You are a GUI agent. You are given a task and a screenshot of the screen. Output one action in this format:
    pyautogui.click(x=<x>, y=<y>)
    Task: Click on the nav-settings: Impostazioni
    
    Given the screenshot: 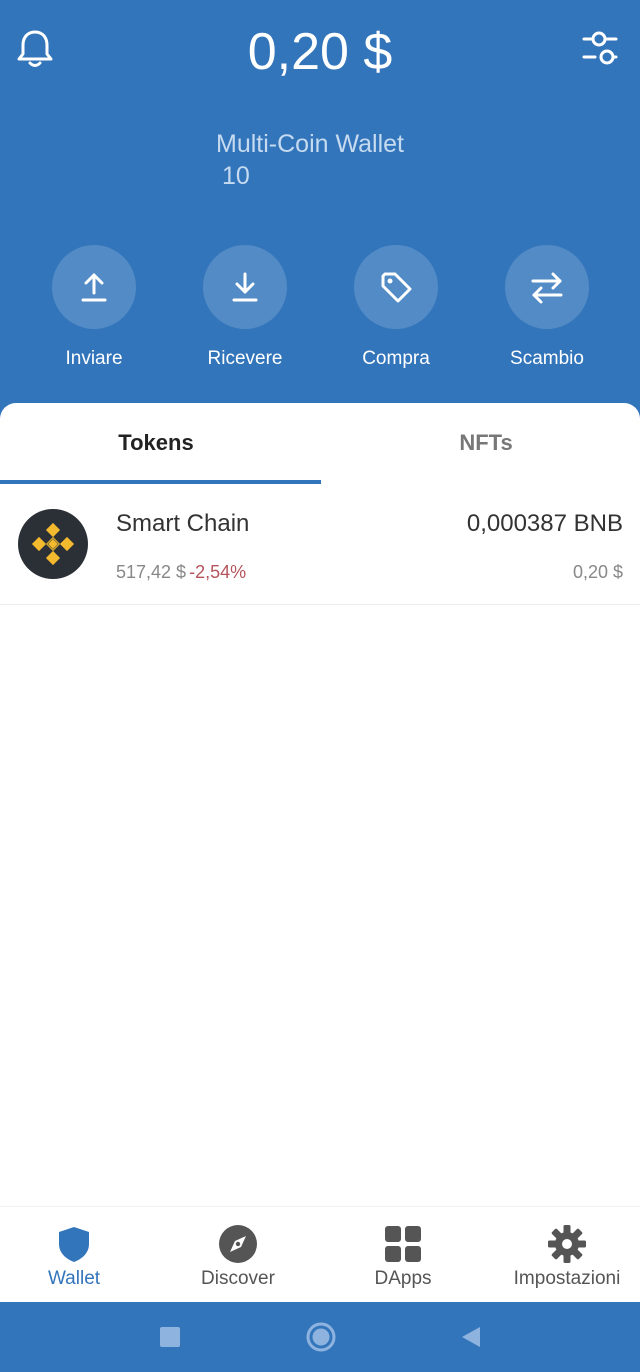 What is the action you would take?
    pyautogui.click(x=567, y=1255)
    